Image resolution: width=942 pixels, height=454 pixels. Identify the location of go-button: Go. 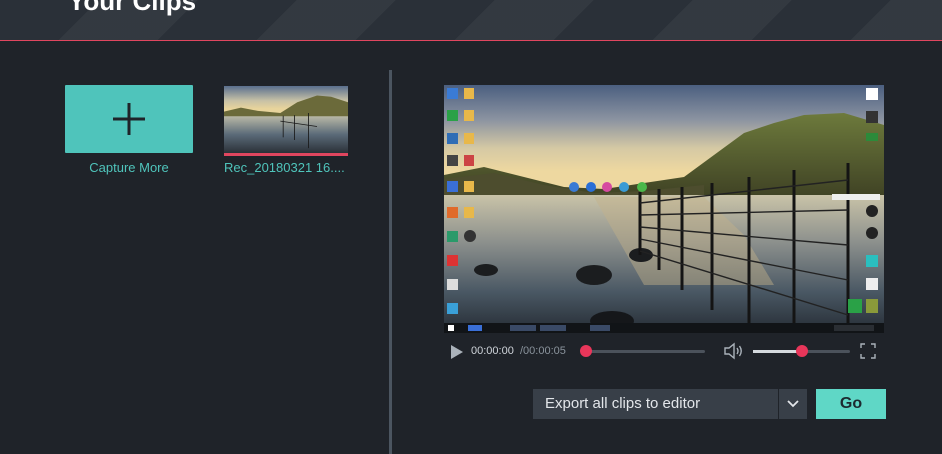
(851, 404).